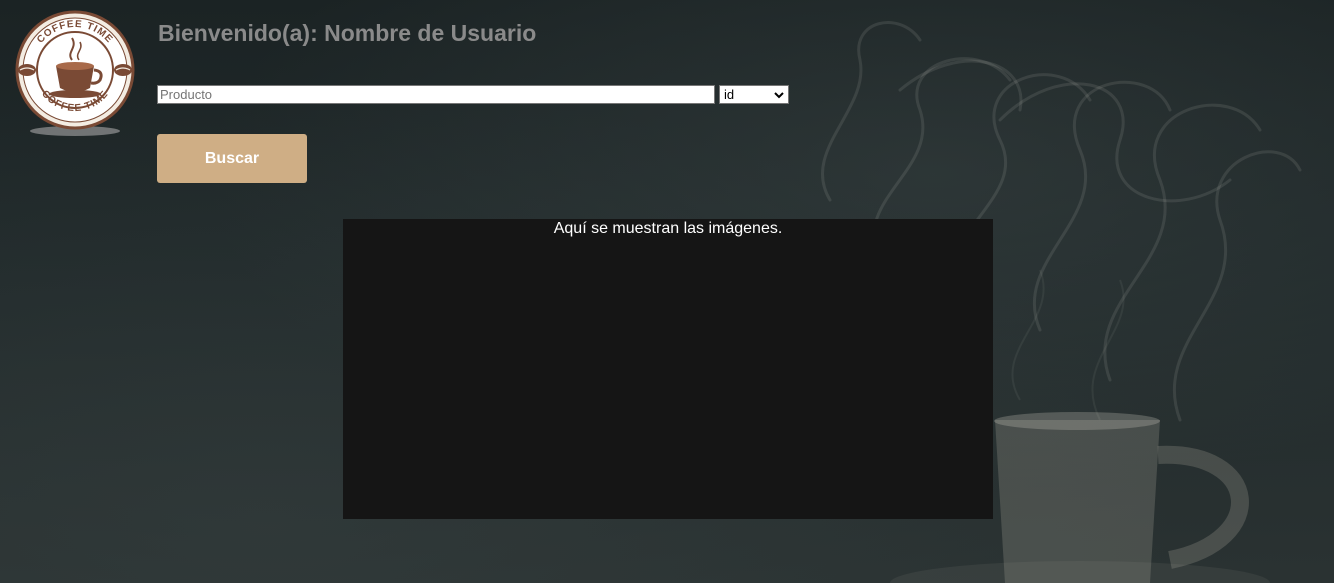 Image resolution: width=1334 pixels, height=583 pixels. I want to click on chevron-down-icon, so click(779, 94).